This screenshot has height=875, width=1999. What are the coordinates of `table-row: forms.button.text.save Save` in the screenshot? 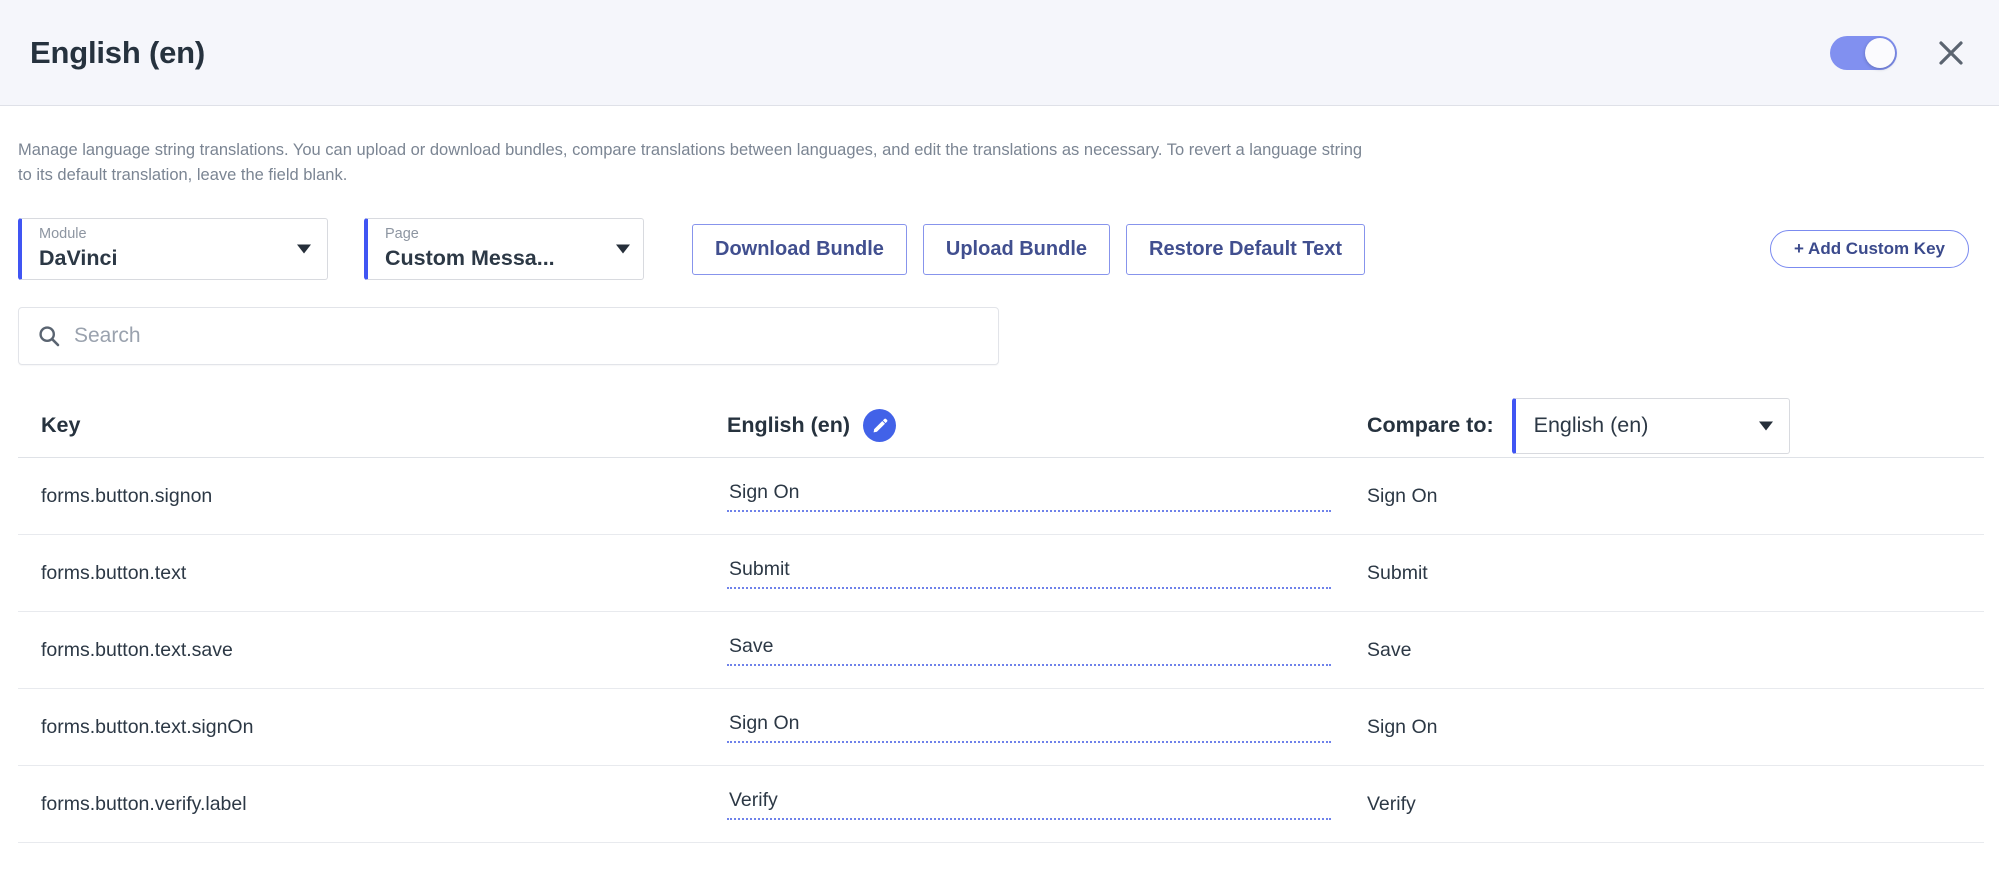 It's located at (1001, 651).